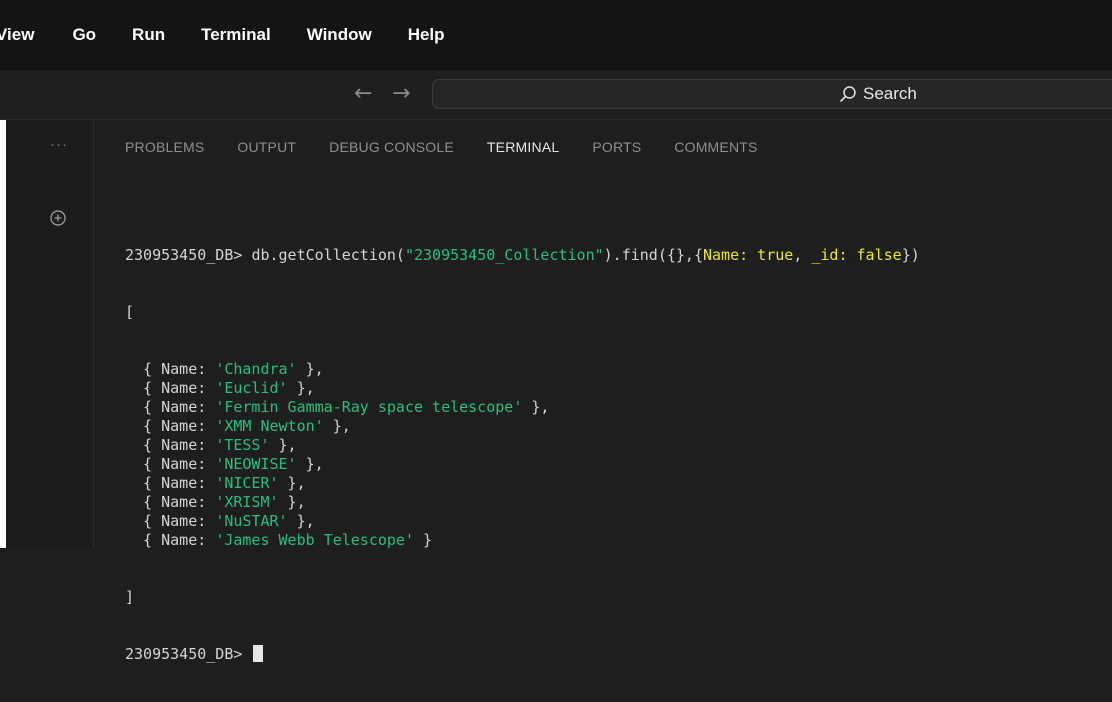 This screenshot has height=702, width=1112. I want to click on result-item: { Name: 'Chandra' },, so click(224, 369).